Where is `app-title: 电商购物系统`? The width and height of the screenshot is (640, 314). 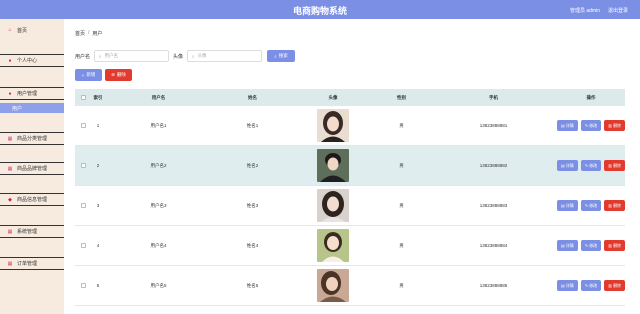 app-title: 电商购物系统 is located at coordinates (319, 11).